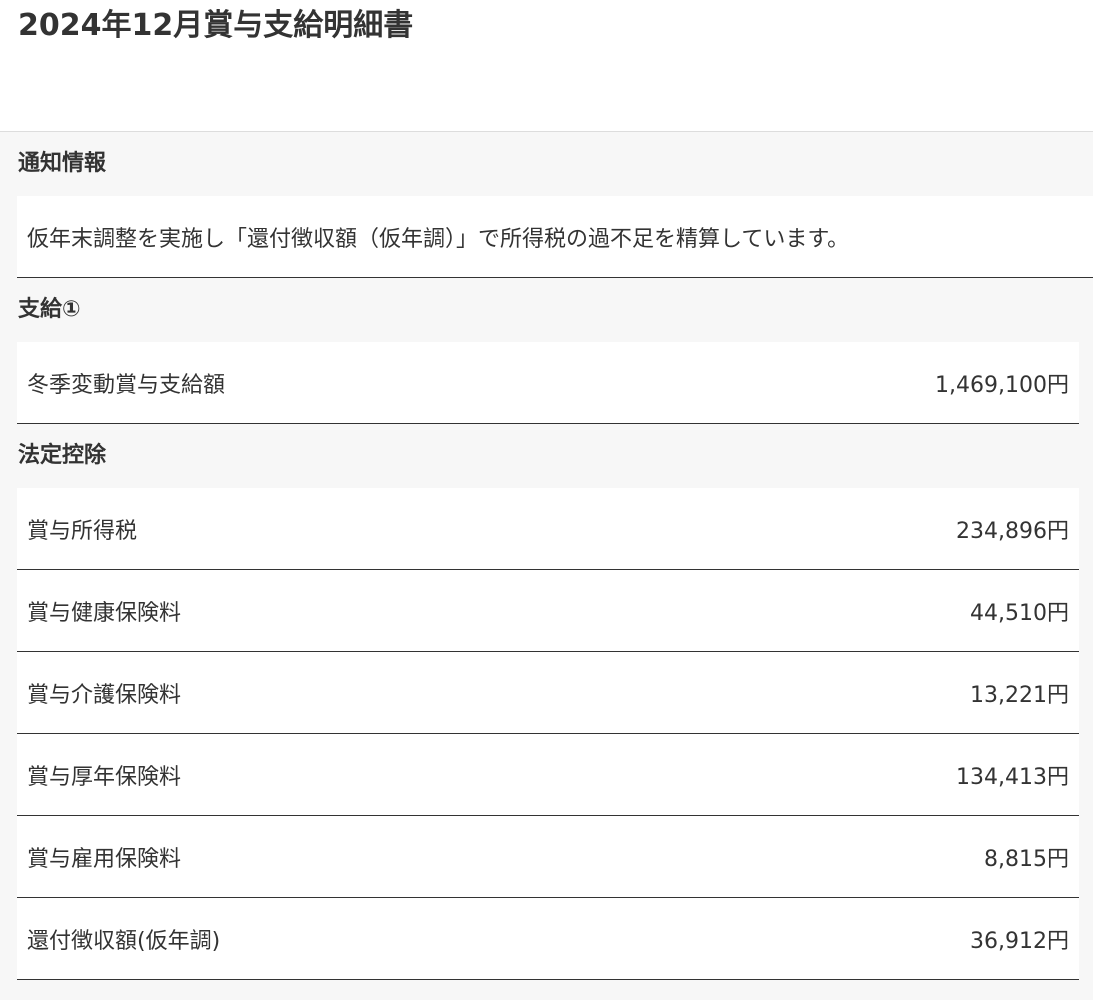 The height and width of the screenshot is (1000, 1093). I want to click on deduction-value: 44,510円, so click(1019, 613).